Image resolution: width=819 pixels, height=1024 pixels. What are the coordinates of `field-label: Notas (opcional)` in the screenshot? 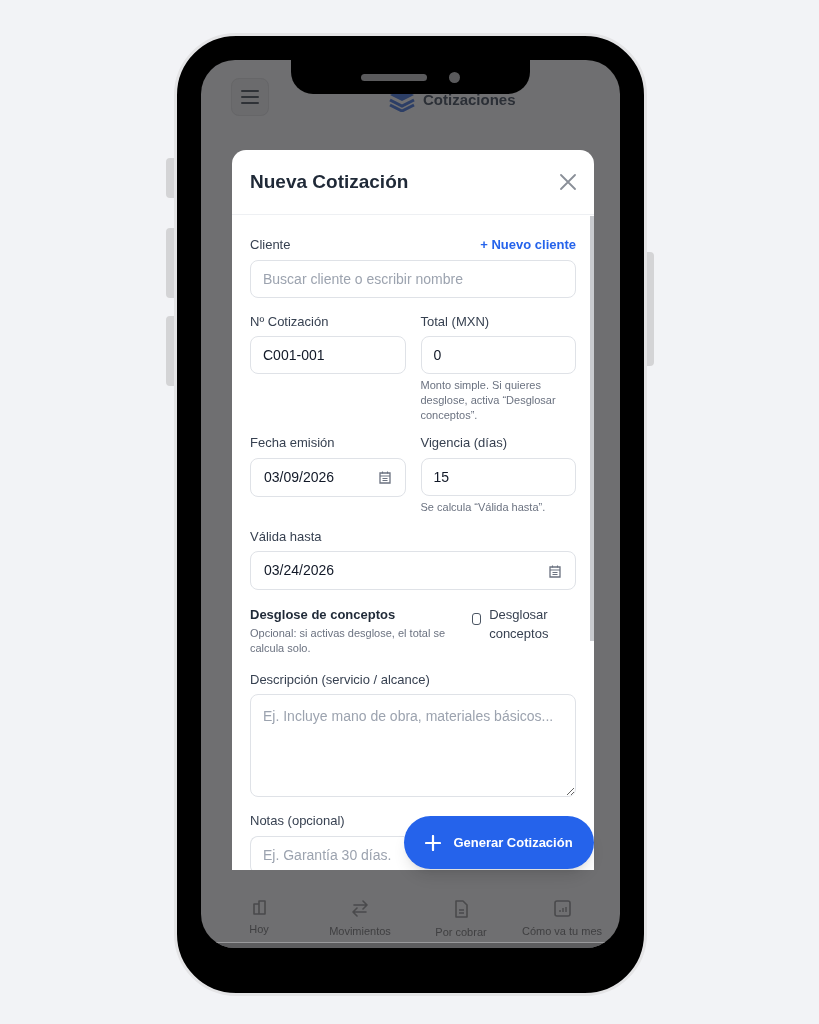 It's located at (298, 821).